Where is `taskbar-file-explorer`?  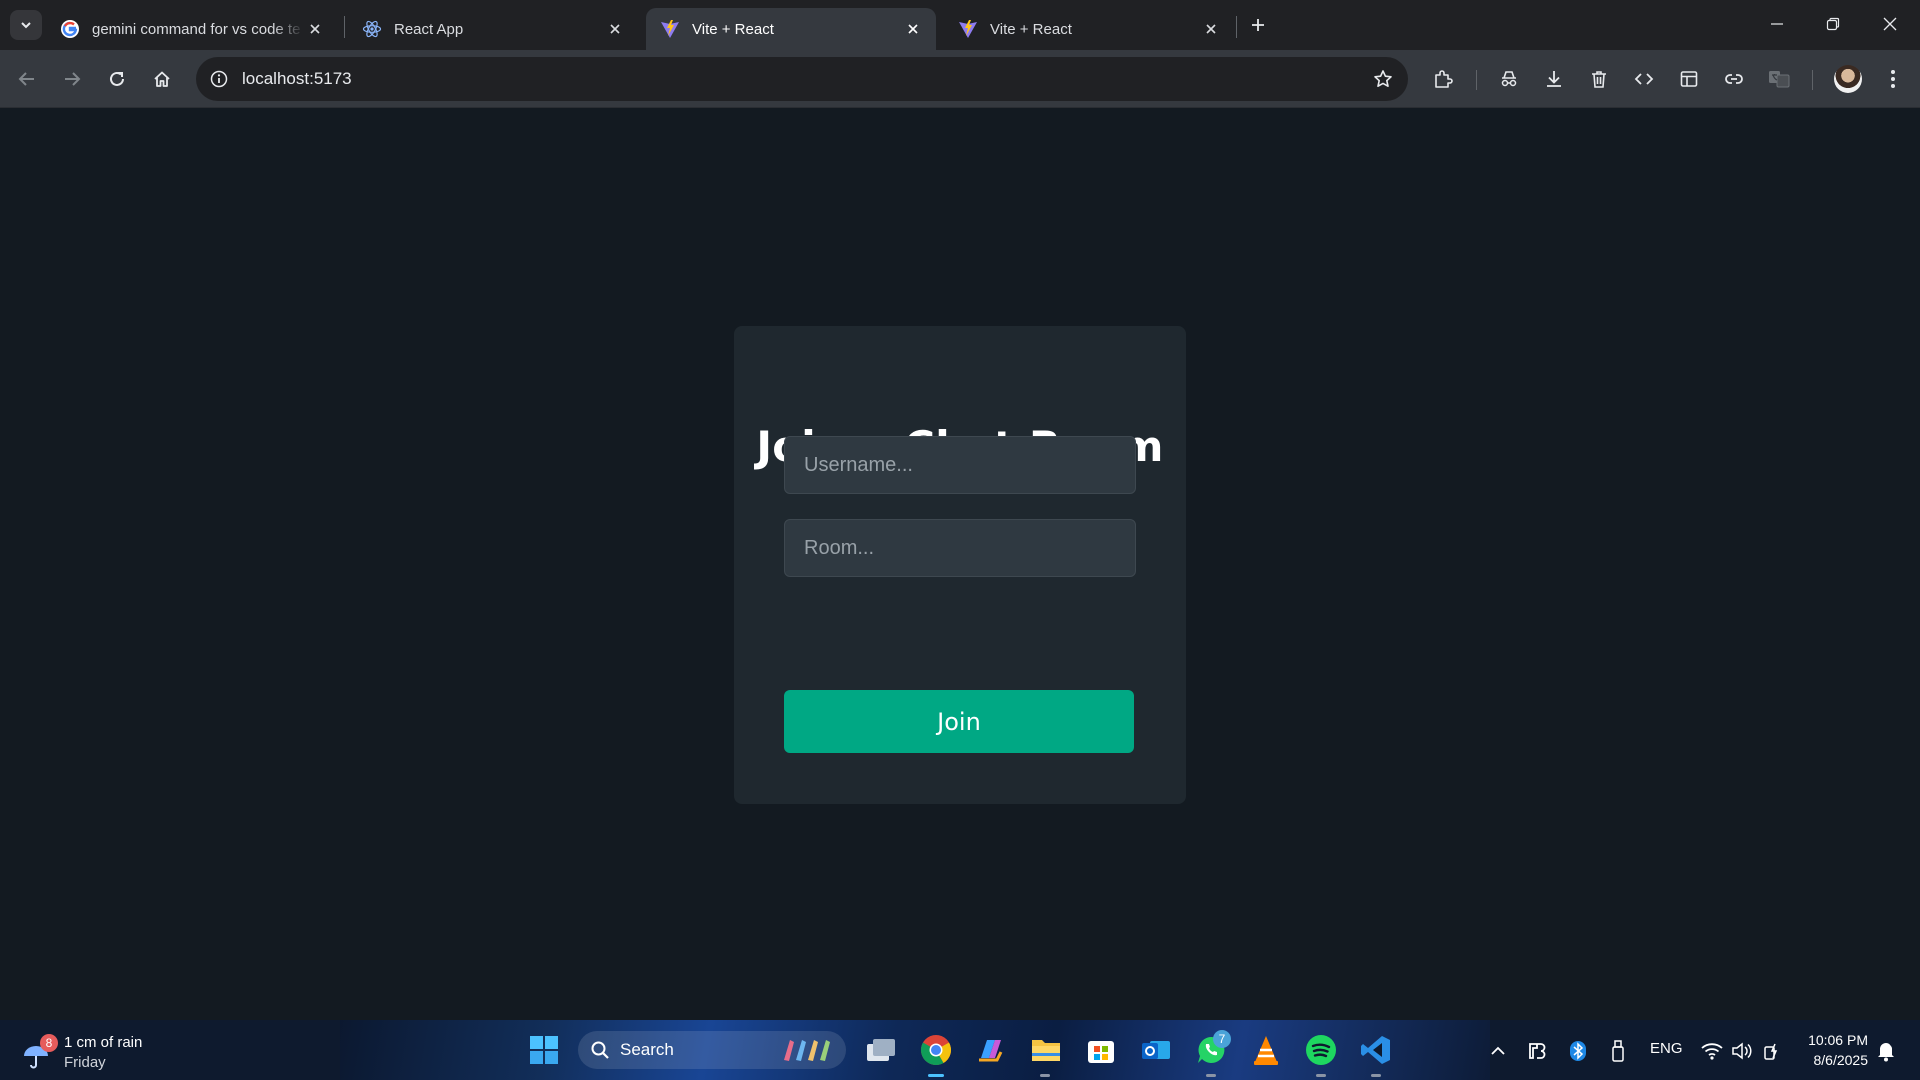 taskbar-file-explorer is located at coordinates (1046, 1050).